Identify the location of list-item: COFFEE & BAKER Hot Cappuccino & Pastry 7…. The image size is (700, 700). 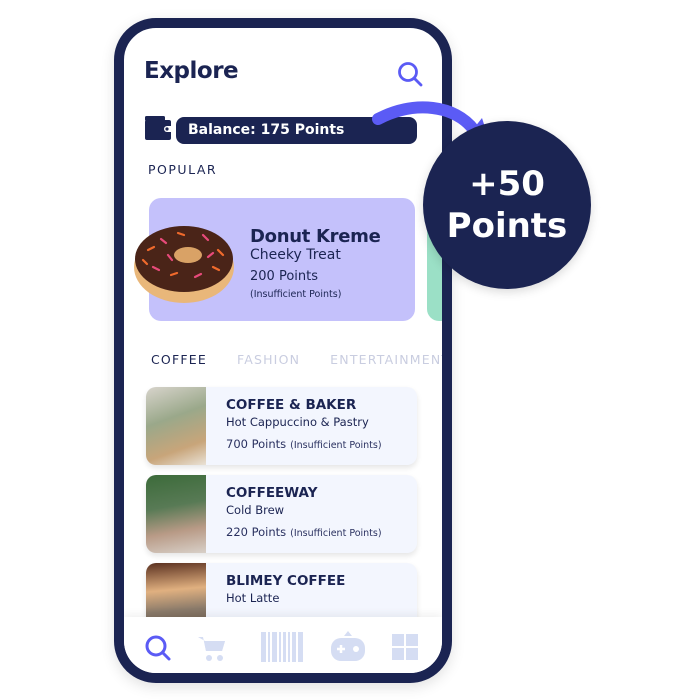
(281, 426).